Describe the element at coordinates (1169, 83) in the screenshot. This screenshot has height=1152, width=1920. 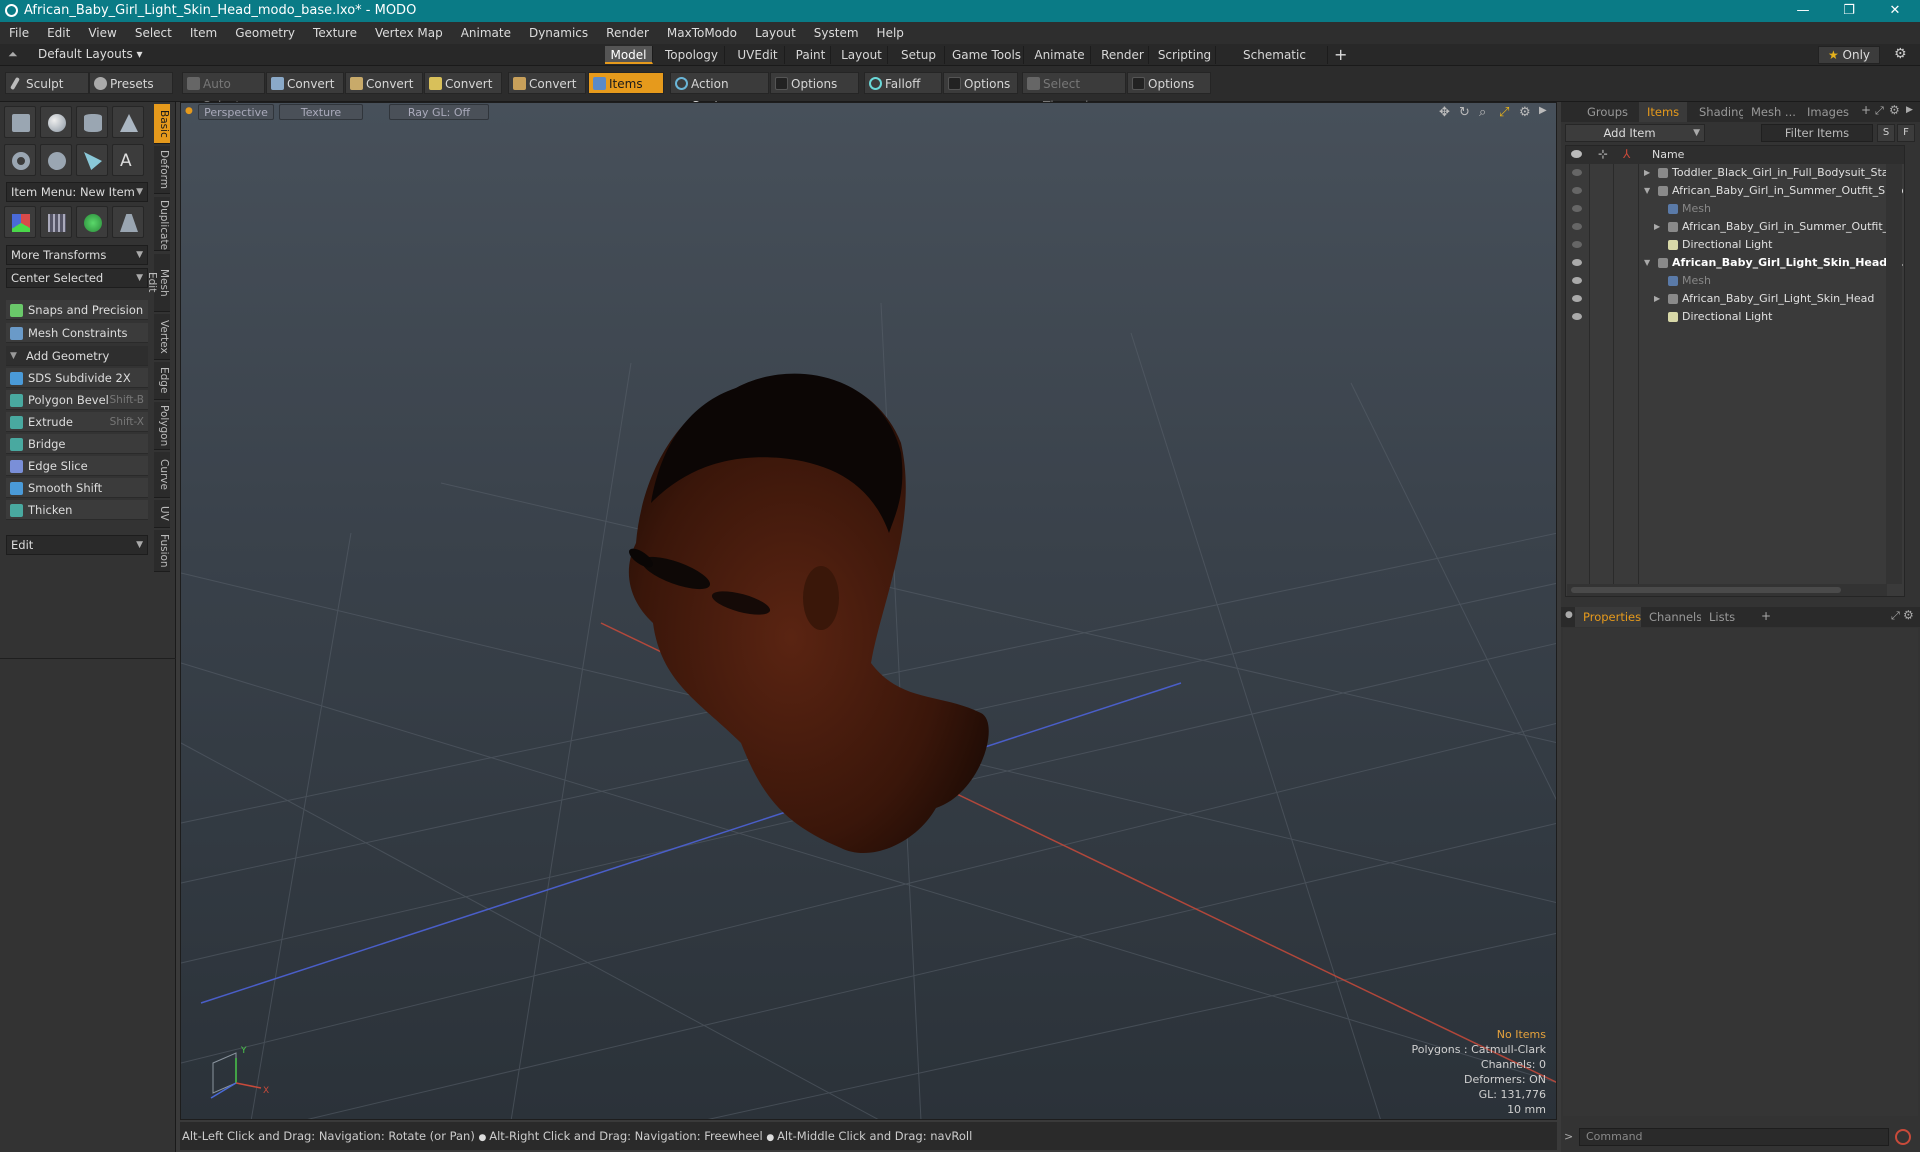
I see `select-through-options-button: Options` at that location.